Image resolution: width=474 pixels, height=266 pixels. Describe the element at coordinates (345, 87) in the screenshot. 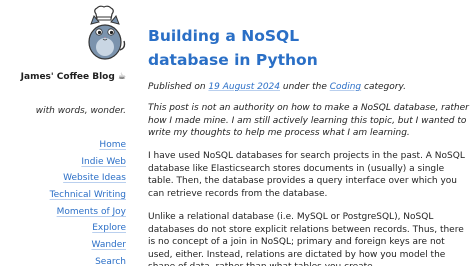

I see `category-link: Coding` at that location.